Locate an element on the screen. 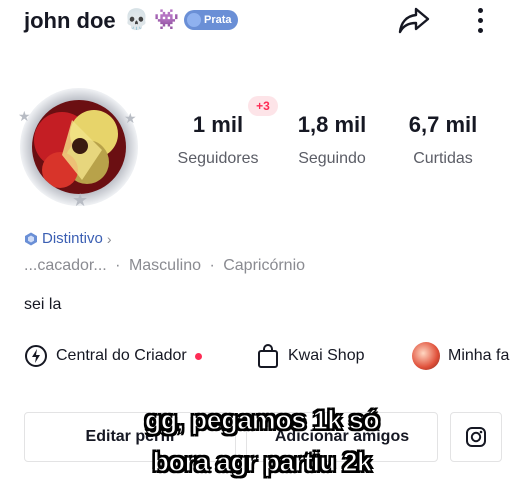 Image resolution: width=524 pixels, height=480 pixels. profile-meta: ...cacador... · Masculino · Capricórnio is located at coordinates (166, 266).